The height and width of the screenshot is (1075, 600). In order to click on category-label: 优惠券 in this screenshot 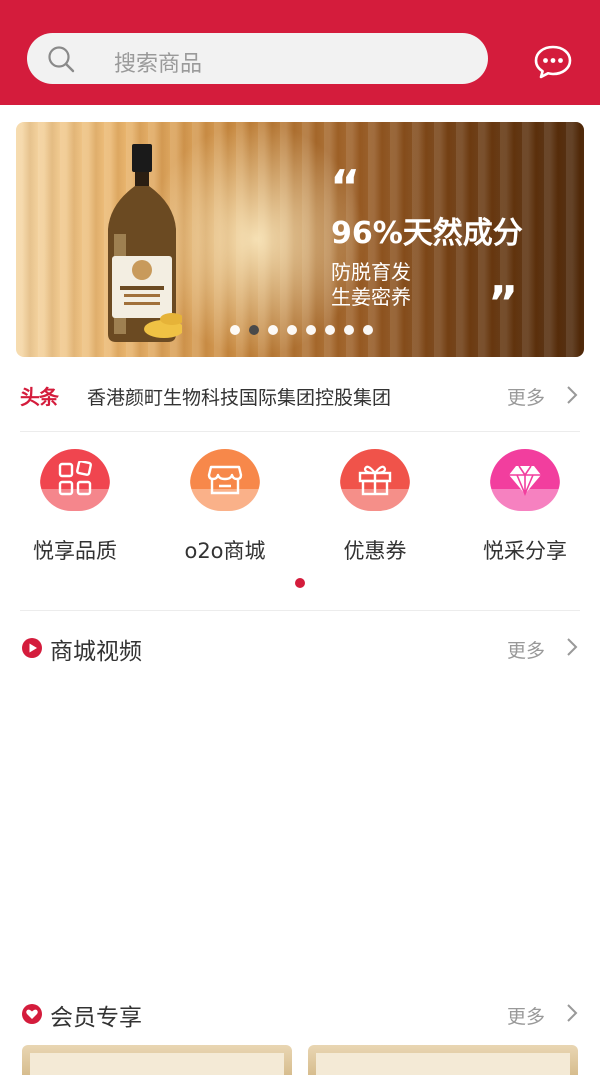, I will do `click(375, 551)`.